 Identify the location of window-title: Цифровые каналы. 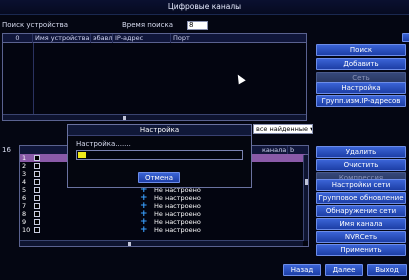
(204, 6).